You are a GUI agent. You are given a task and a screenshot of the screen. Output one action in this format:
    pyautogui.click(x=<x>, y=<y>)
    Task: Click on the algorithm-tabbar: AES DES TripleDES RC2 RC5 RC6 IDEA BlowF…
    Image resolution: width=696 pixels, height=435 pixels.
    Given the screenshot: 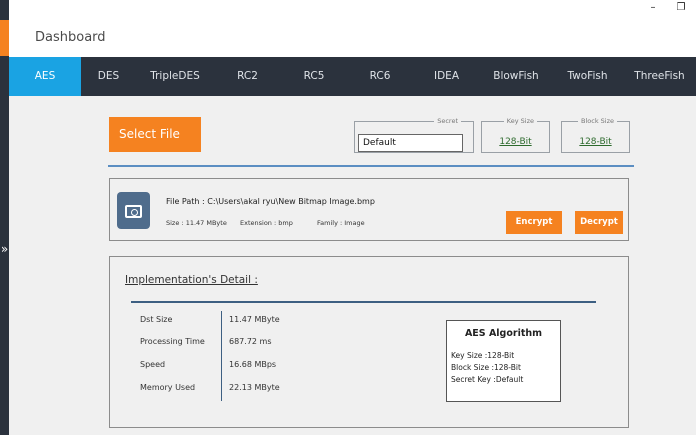 What is the action you would take?
    pyautogui.click(x=352, y=76)
    